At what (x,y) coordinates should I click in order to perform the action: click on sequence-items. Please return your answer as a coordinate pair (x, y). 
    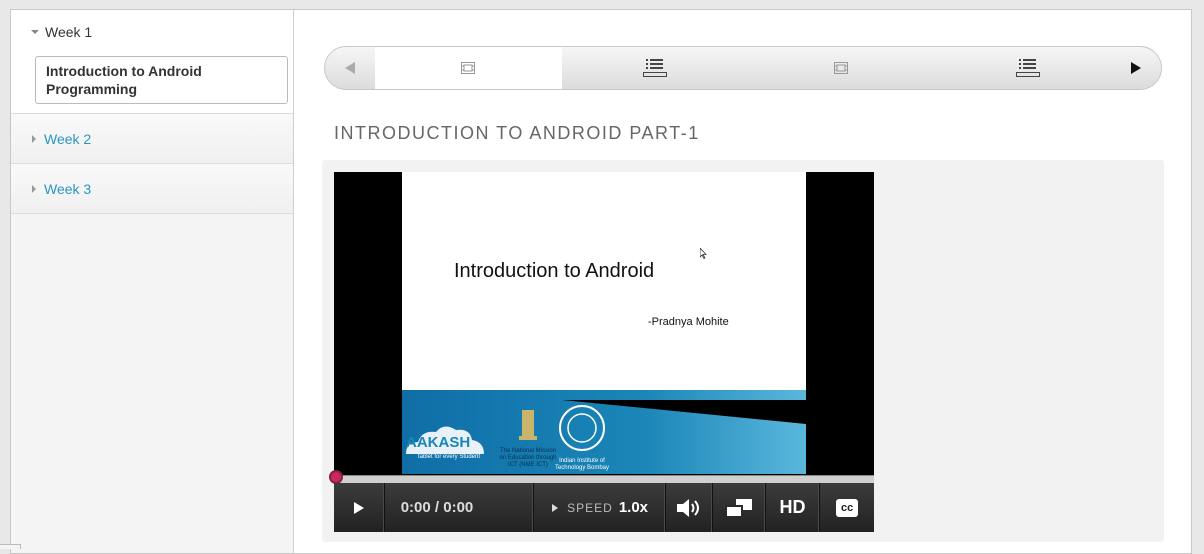
    Looking at the image, I should click on (748, 68).